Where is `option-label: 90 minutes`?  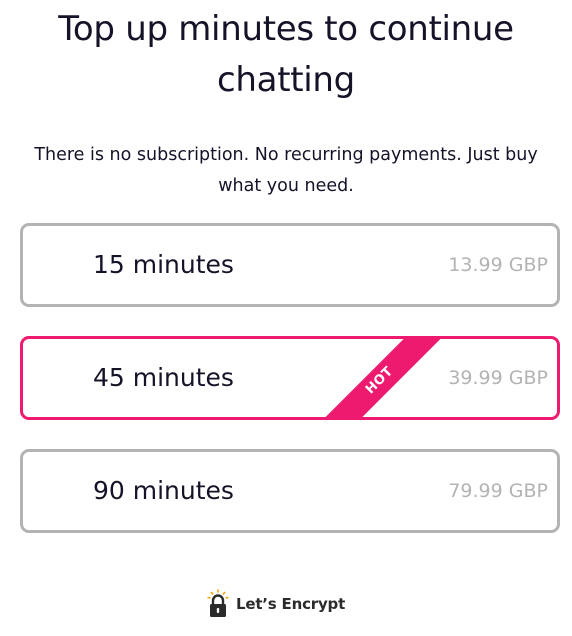
option-label: 90 minutes is located at coordinates (163, 490).